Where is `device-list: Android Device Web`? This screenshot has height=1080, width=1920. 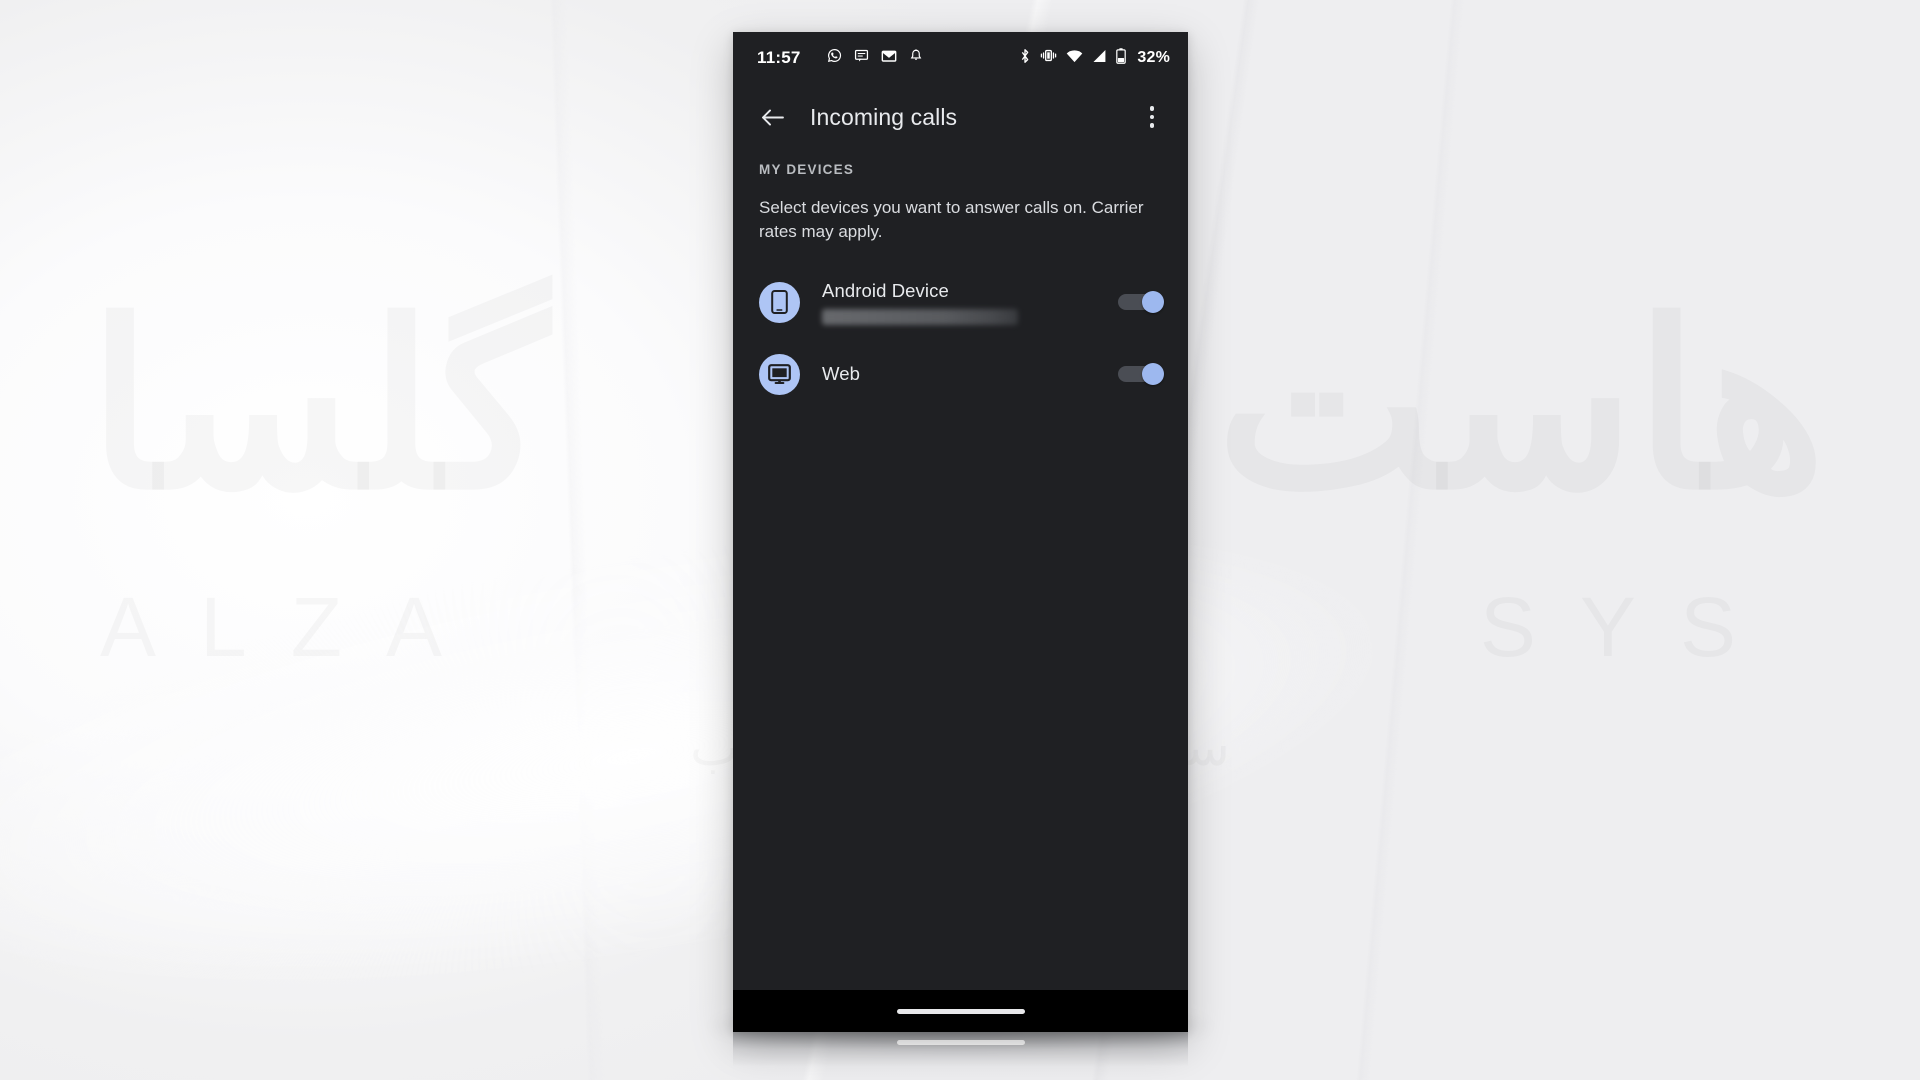
device-list: Android Device Web is located at coordinates (960, 338).